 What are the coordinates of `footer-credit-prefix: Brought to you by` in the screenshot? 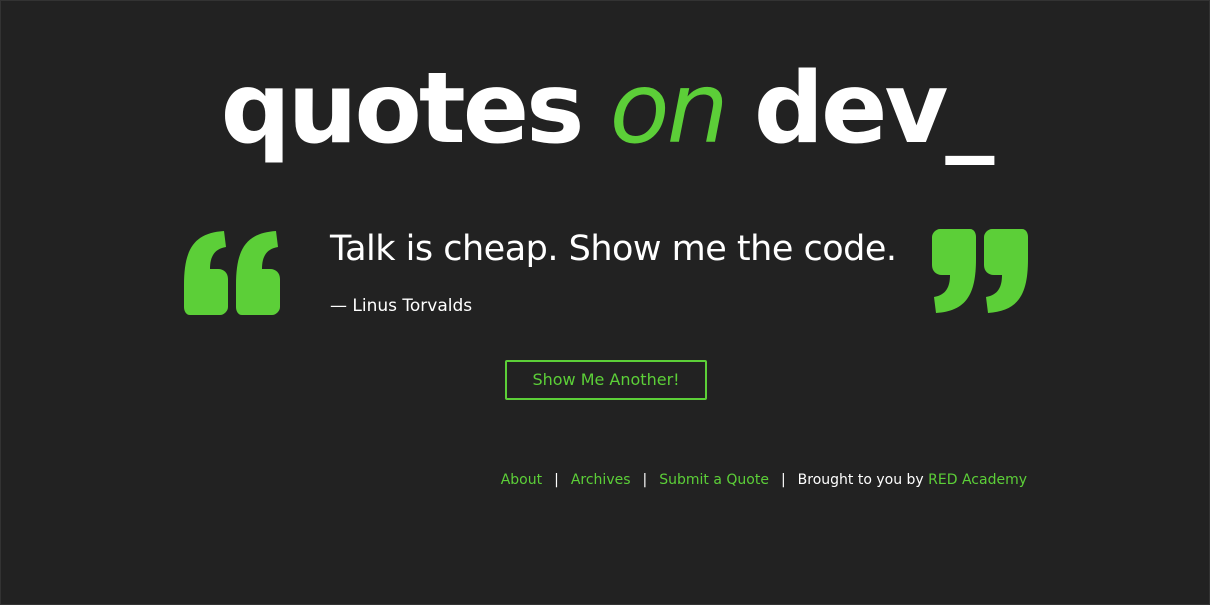 It's located at (860, 480).